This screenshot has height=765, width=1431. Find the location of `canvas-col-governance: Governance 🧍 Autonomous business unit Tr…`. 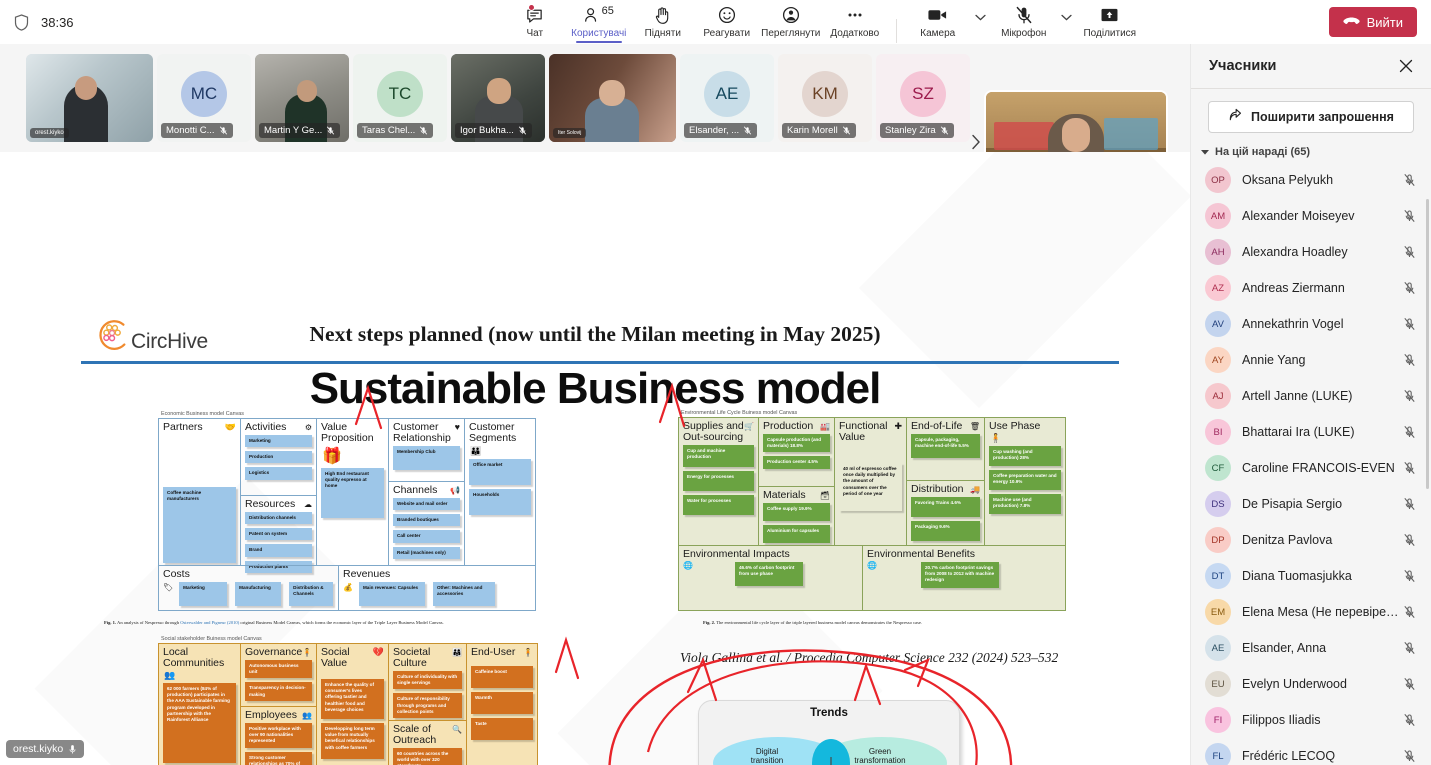

canvas-col-governance: Governance 🧍 Autonomous business unit Tr… is located at coordinates (279, 704).